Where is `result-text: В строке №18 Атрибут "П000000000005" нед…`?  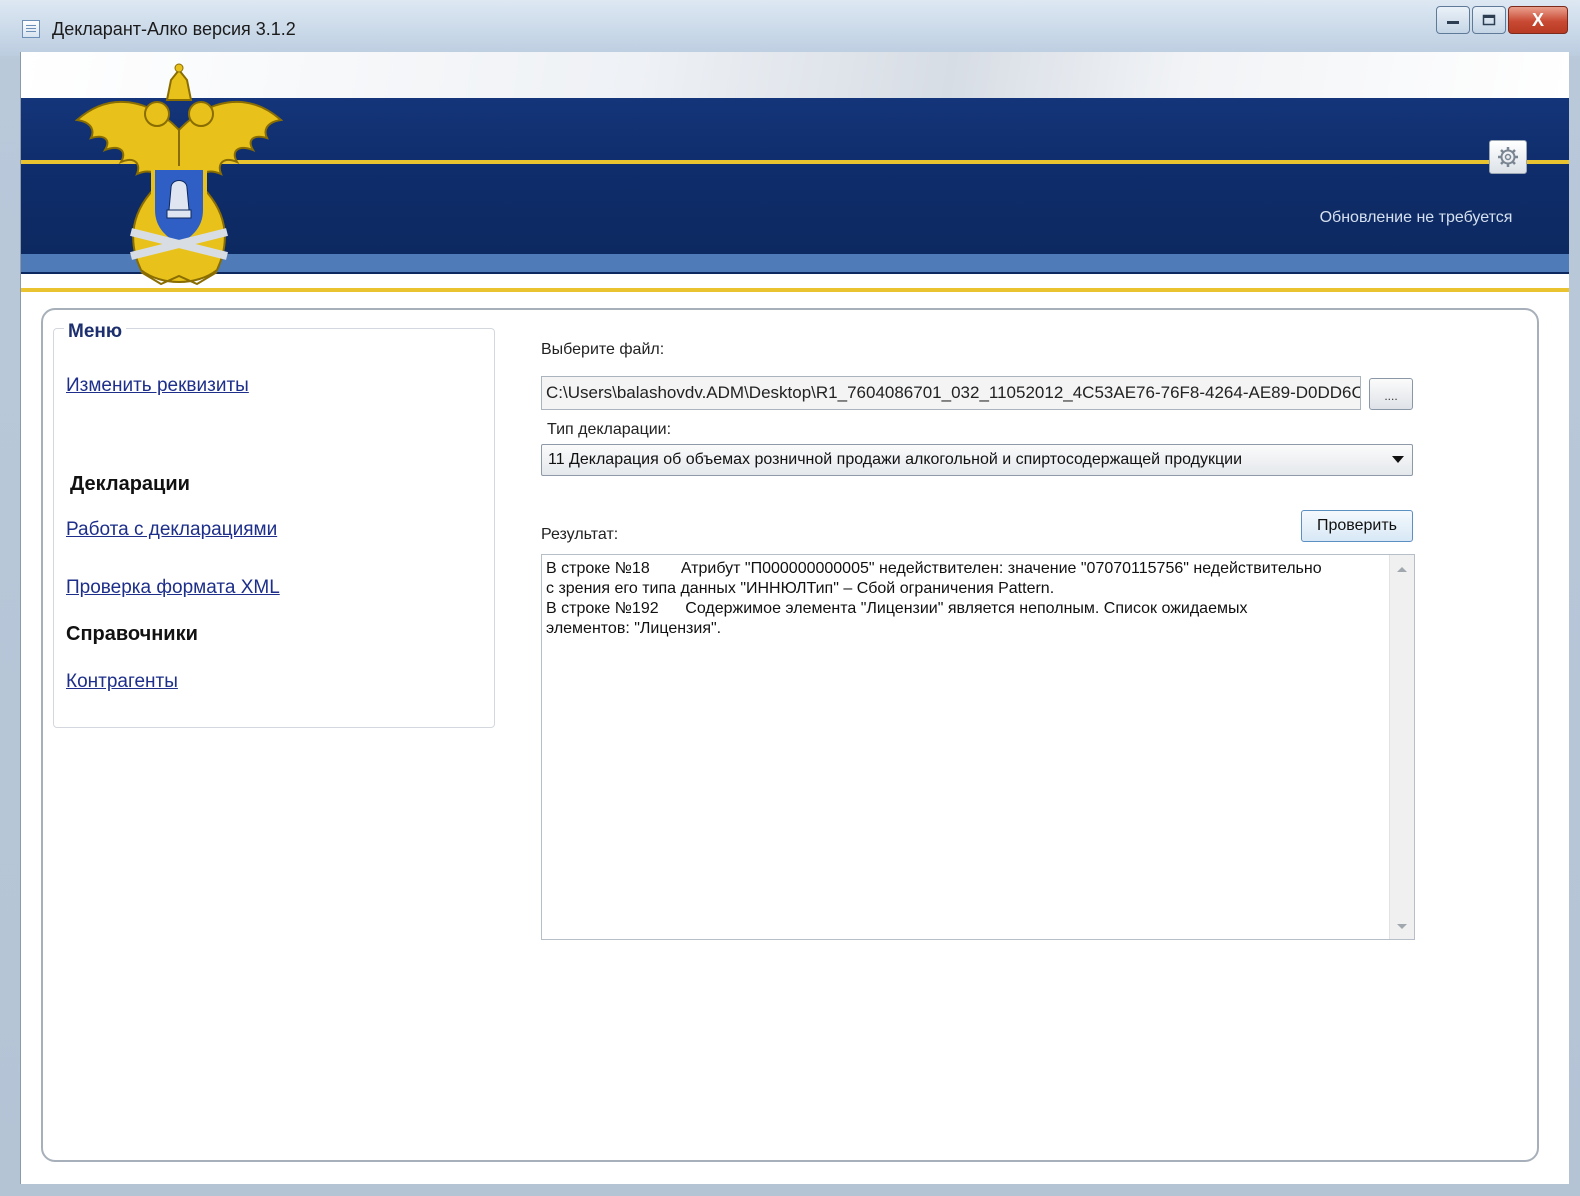
result-text: В строке №18 Атрибут "П000000000005" нед… is located at coordinates (964, 599).